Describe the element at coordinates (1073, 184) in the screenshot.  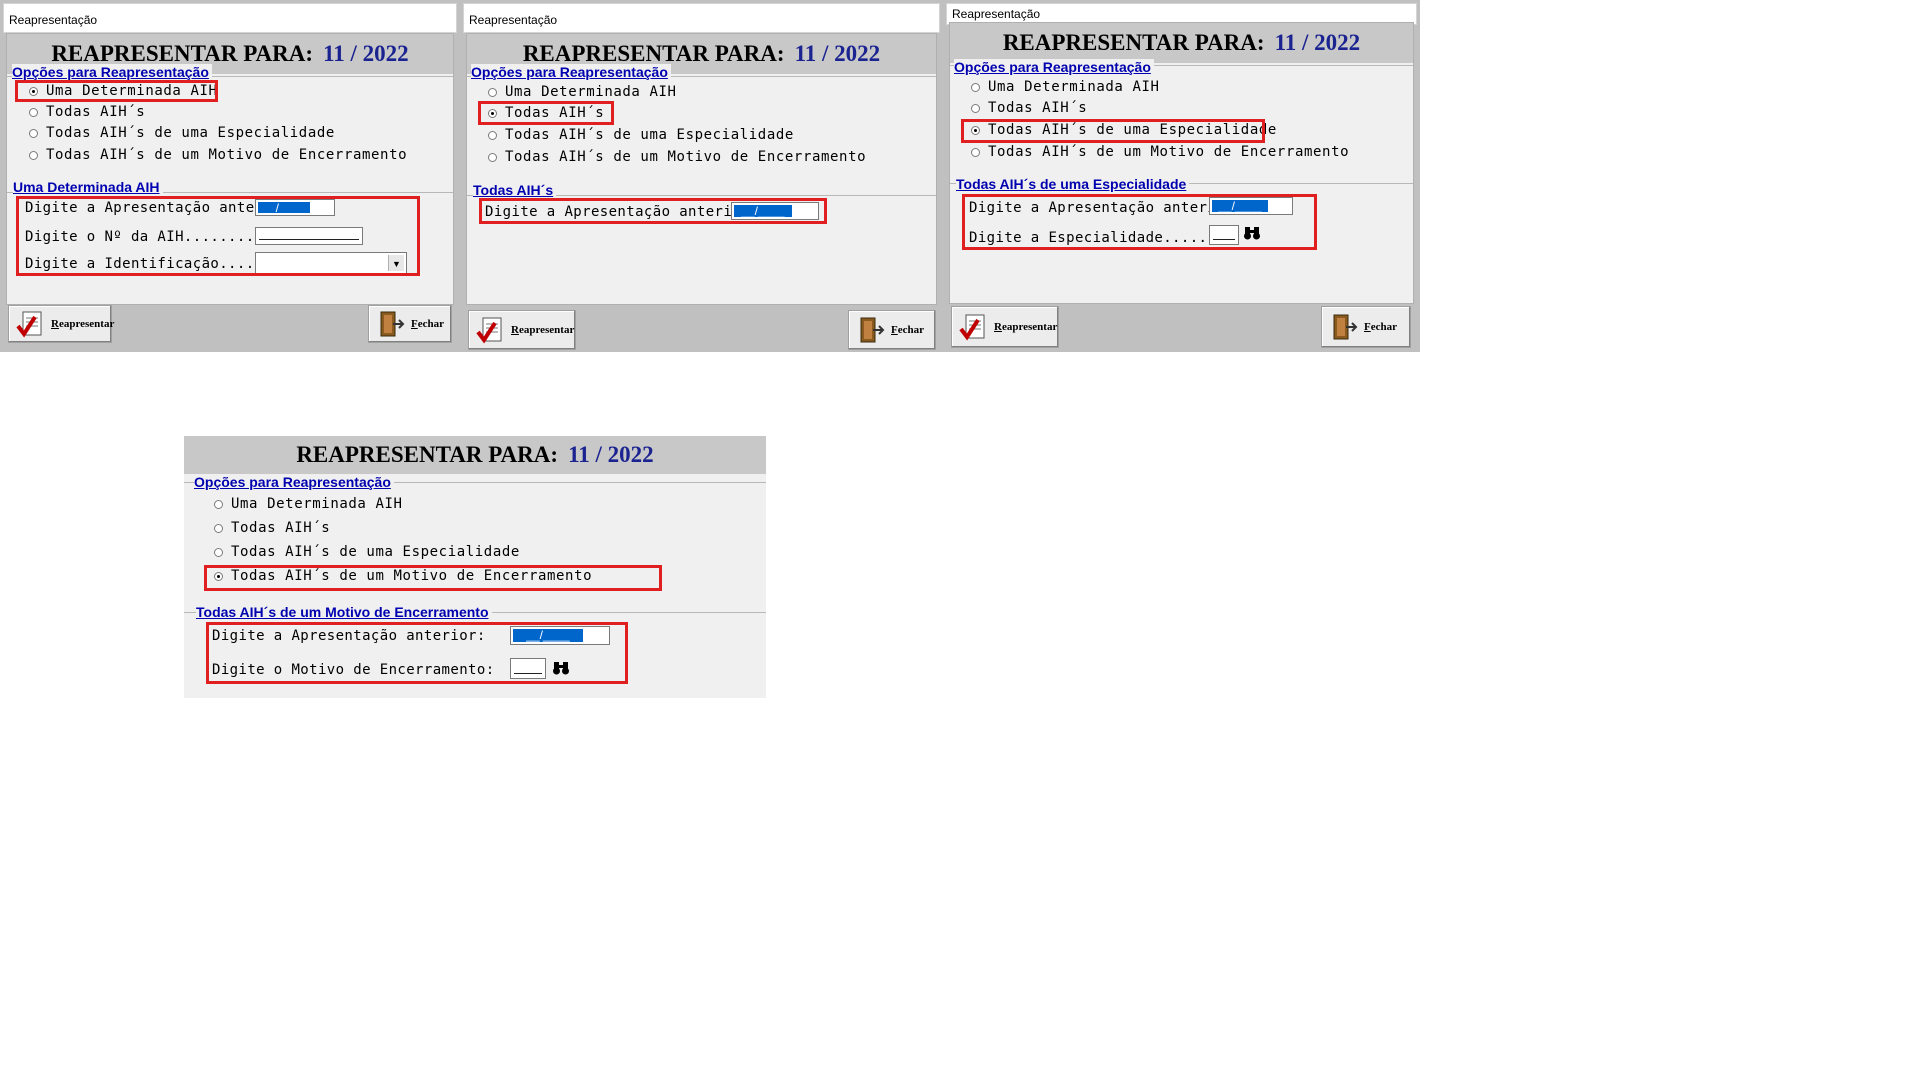
I see `section-title: Todas AIH´s de uma Especialidade` at that location.